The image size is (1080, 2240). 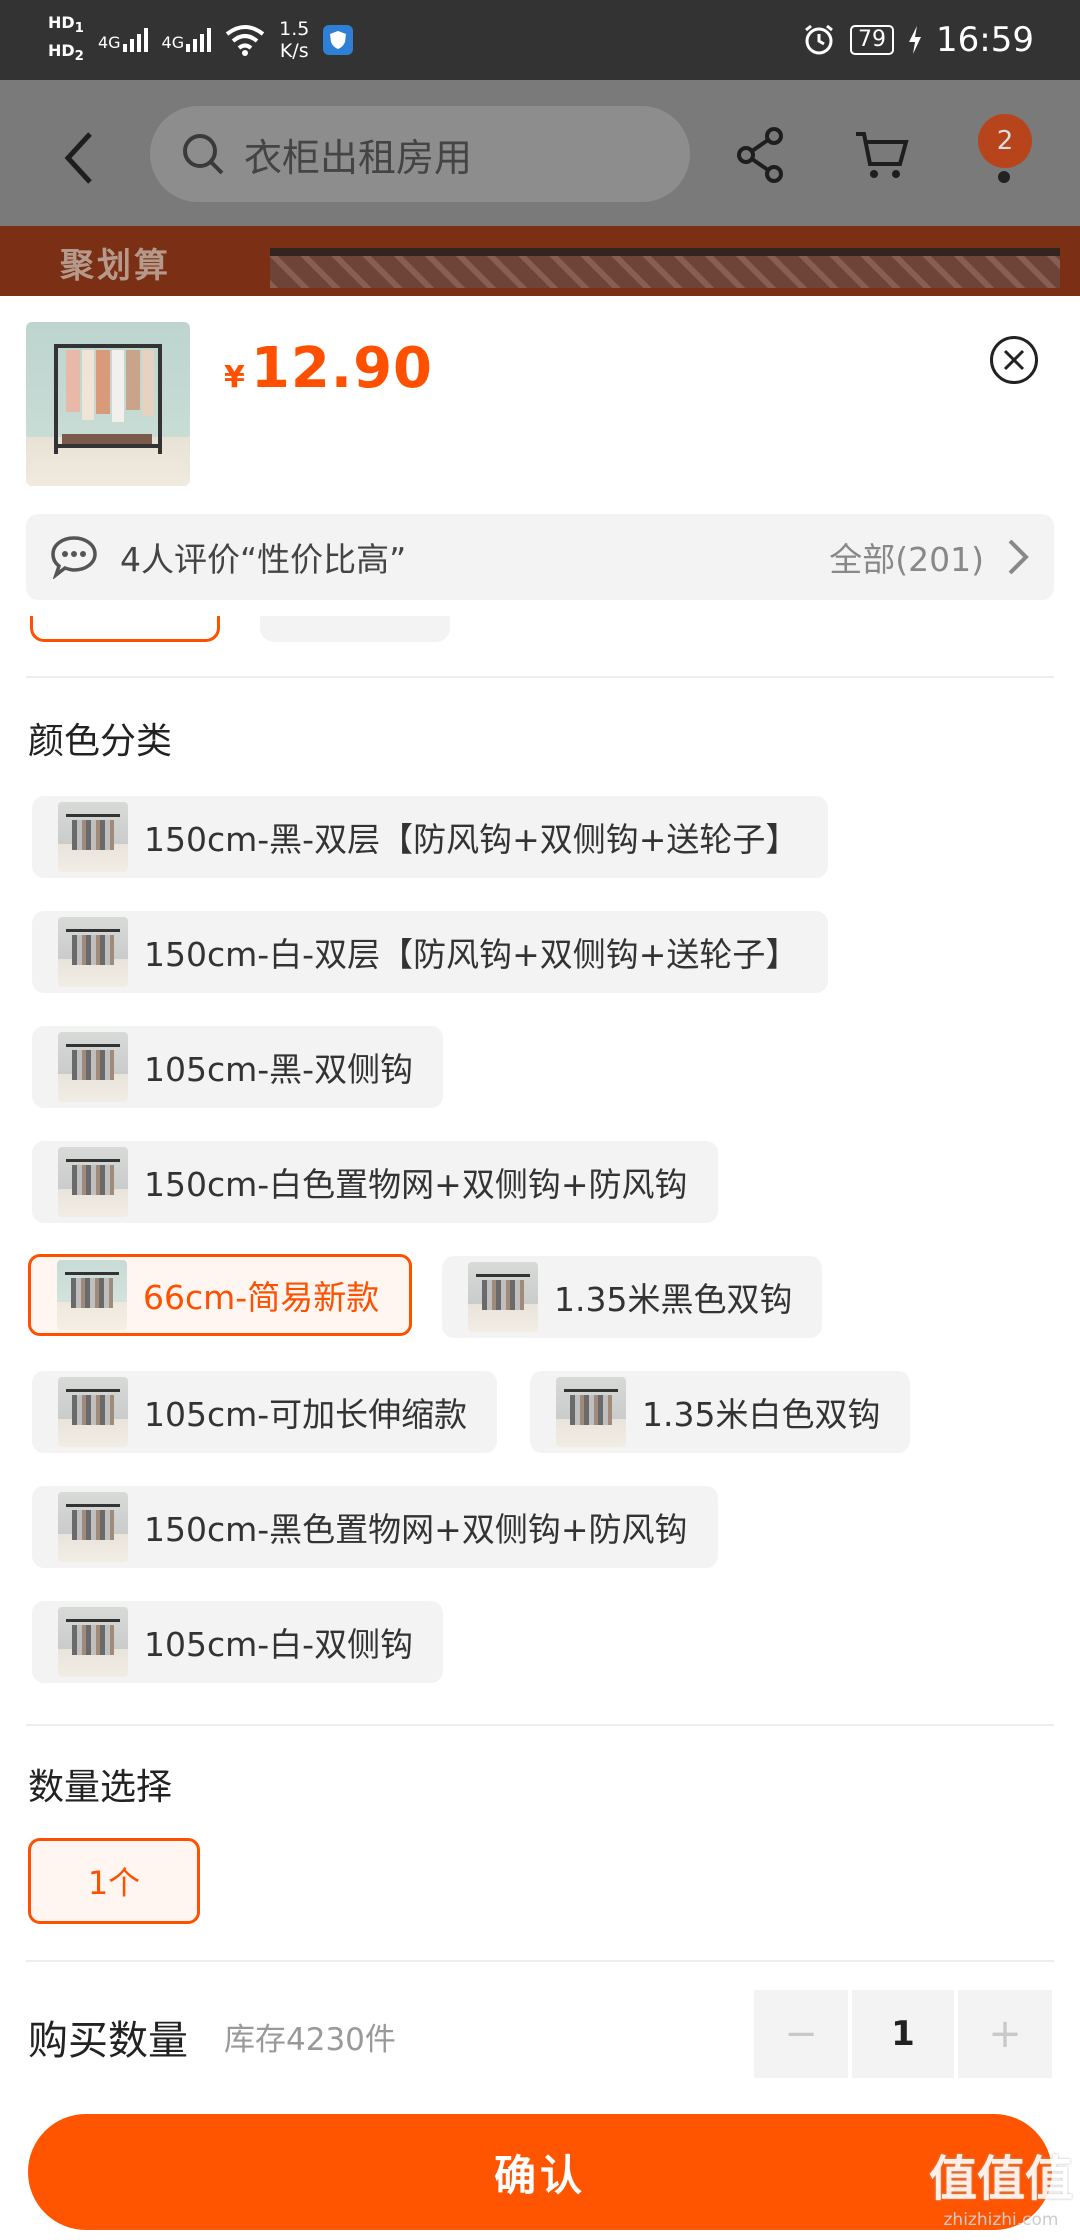 What do you see at coordinates (665, 268) in the screenshot?
I see `banner-image` at bounding box center [665, 268].